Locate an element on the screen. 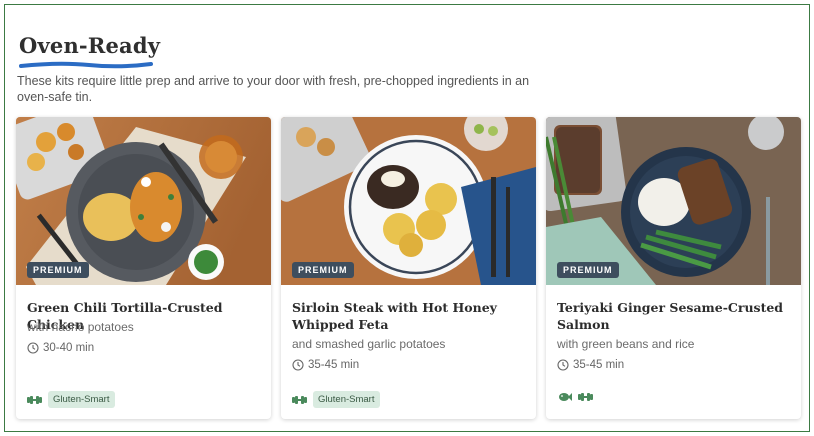  meal-subtitle: and smashed garlic potatoes is located at coordinates (369, 344).